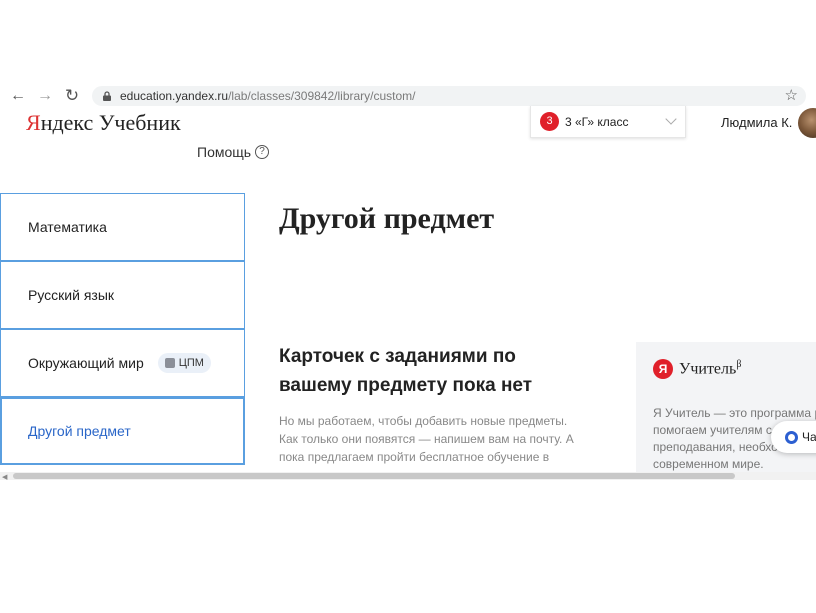  Describe the element at coordinates (809, 437) in the screenshot. I see `chat-label: Ча` at that location.